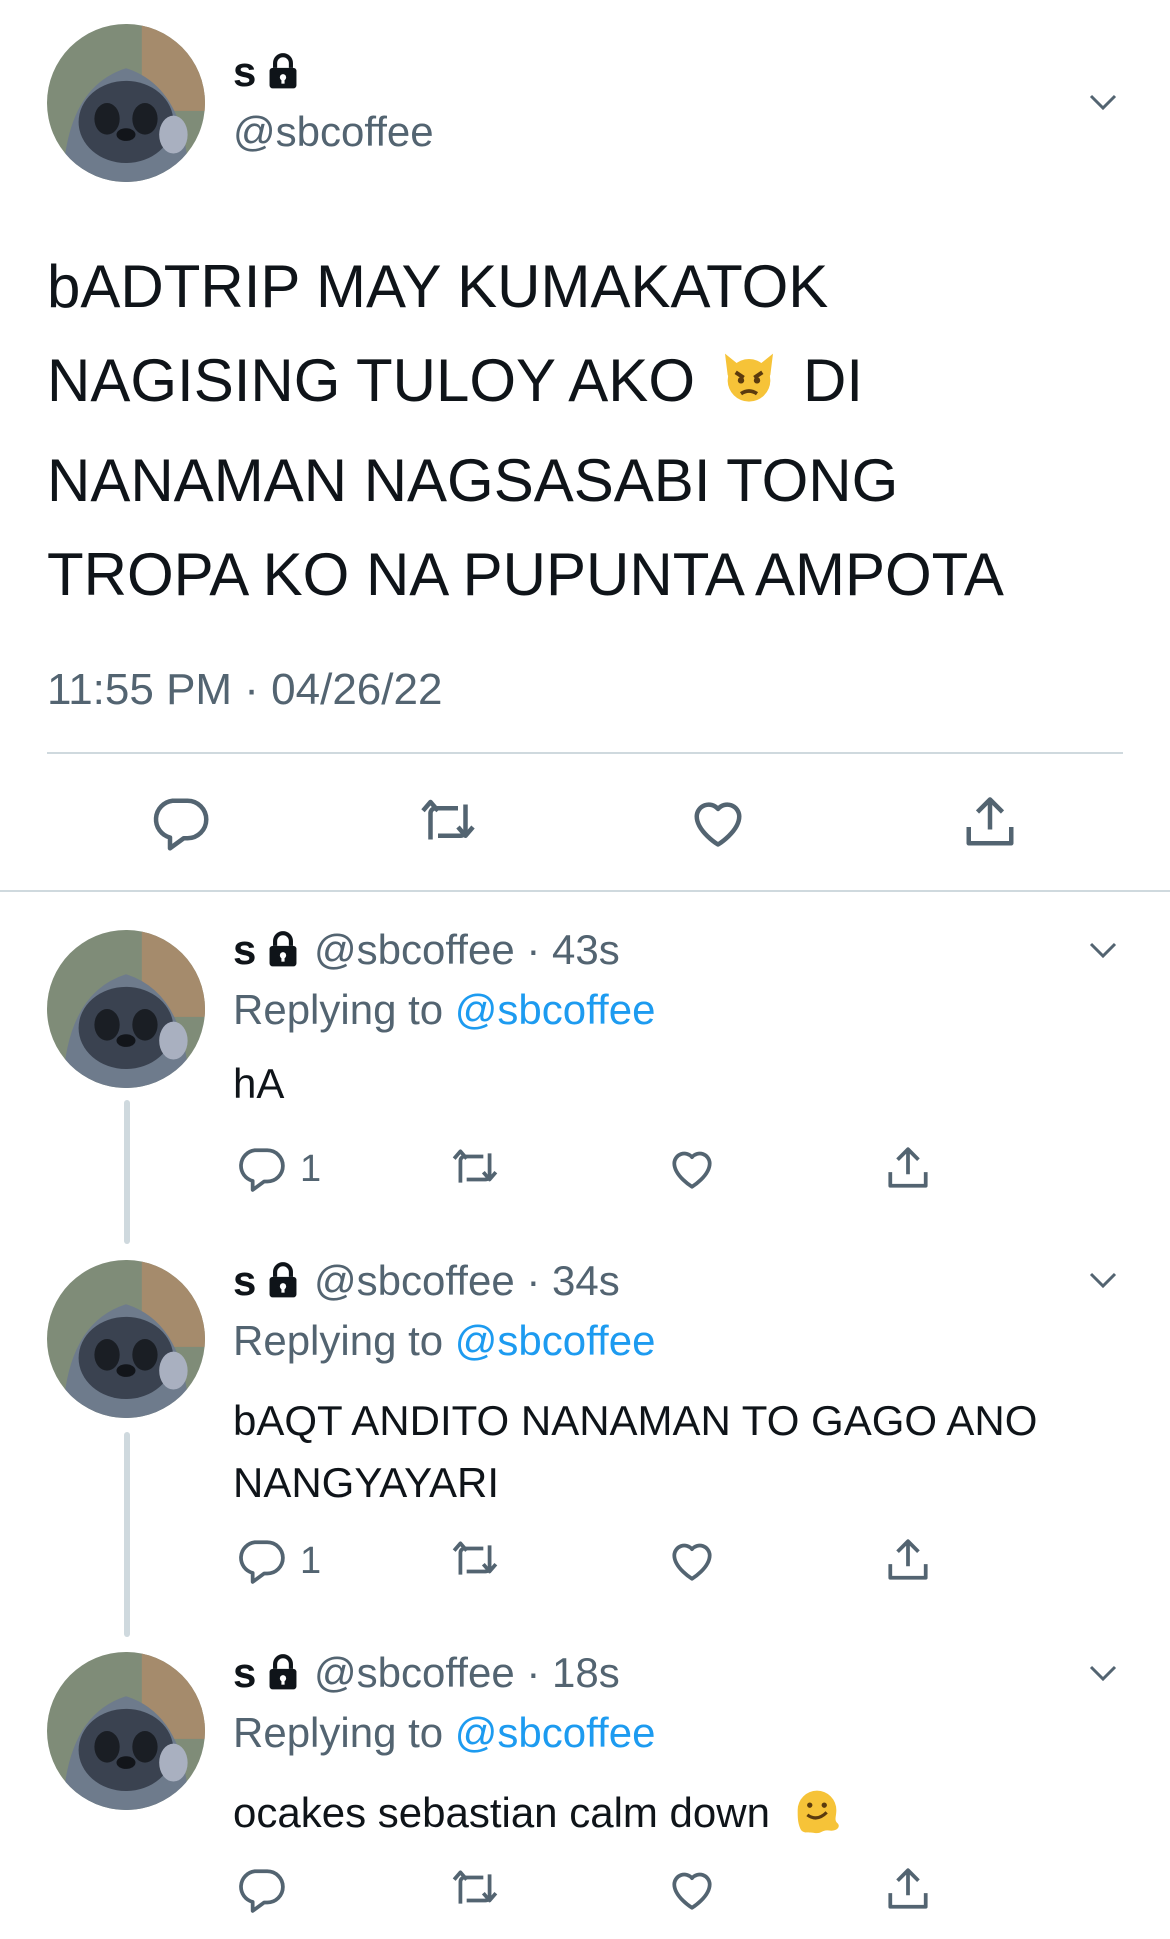  I want to click on reply-header: s @sbcoffee · 43s, so click(426, 952).